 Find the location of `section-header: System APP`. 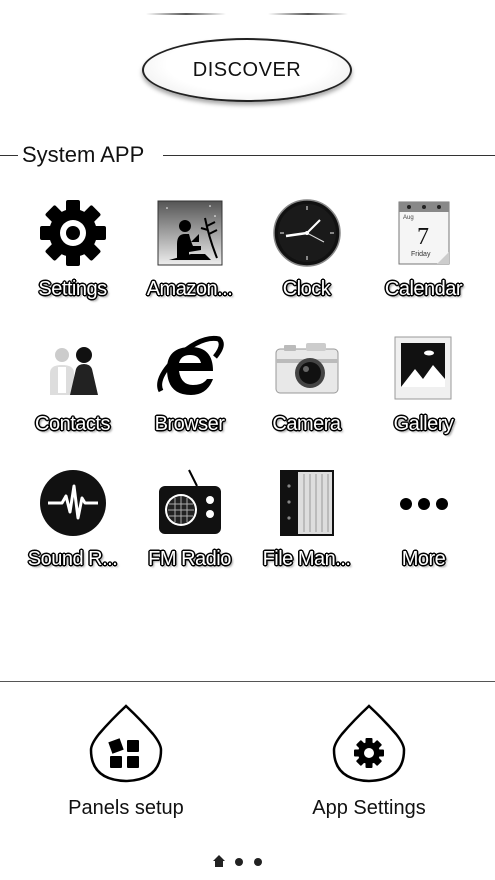

section-header: System APP is located at coordinates (247, 155).